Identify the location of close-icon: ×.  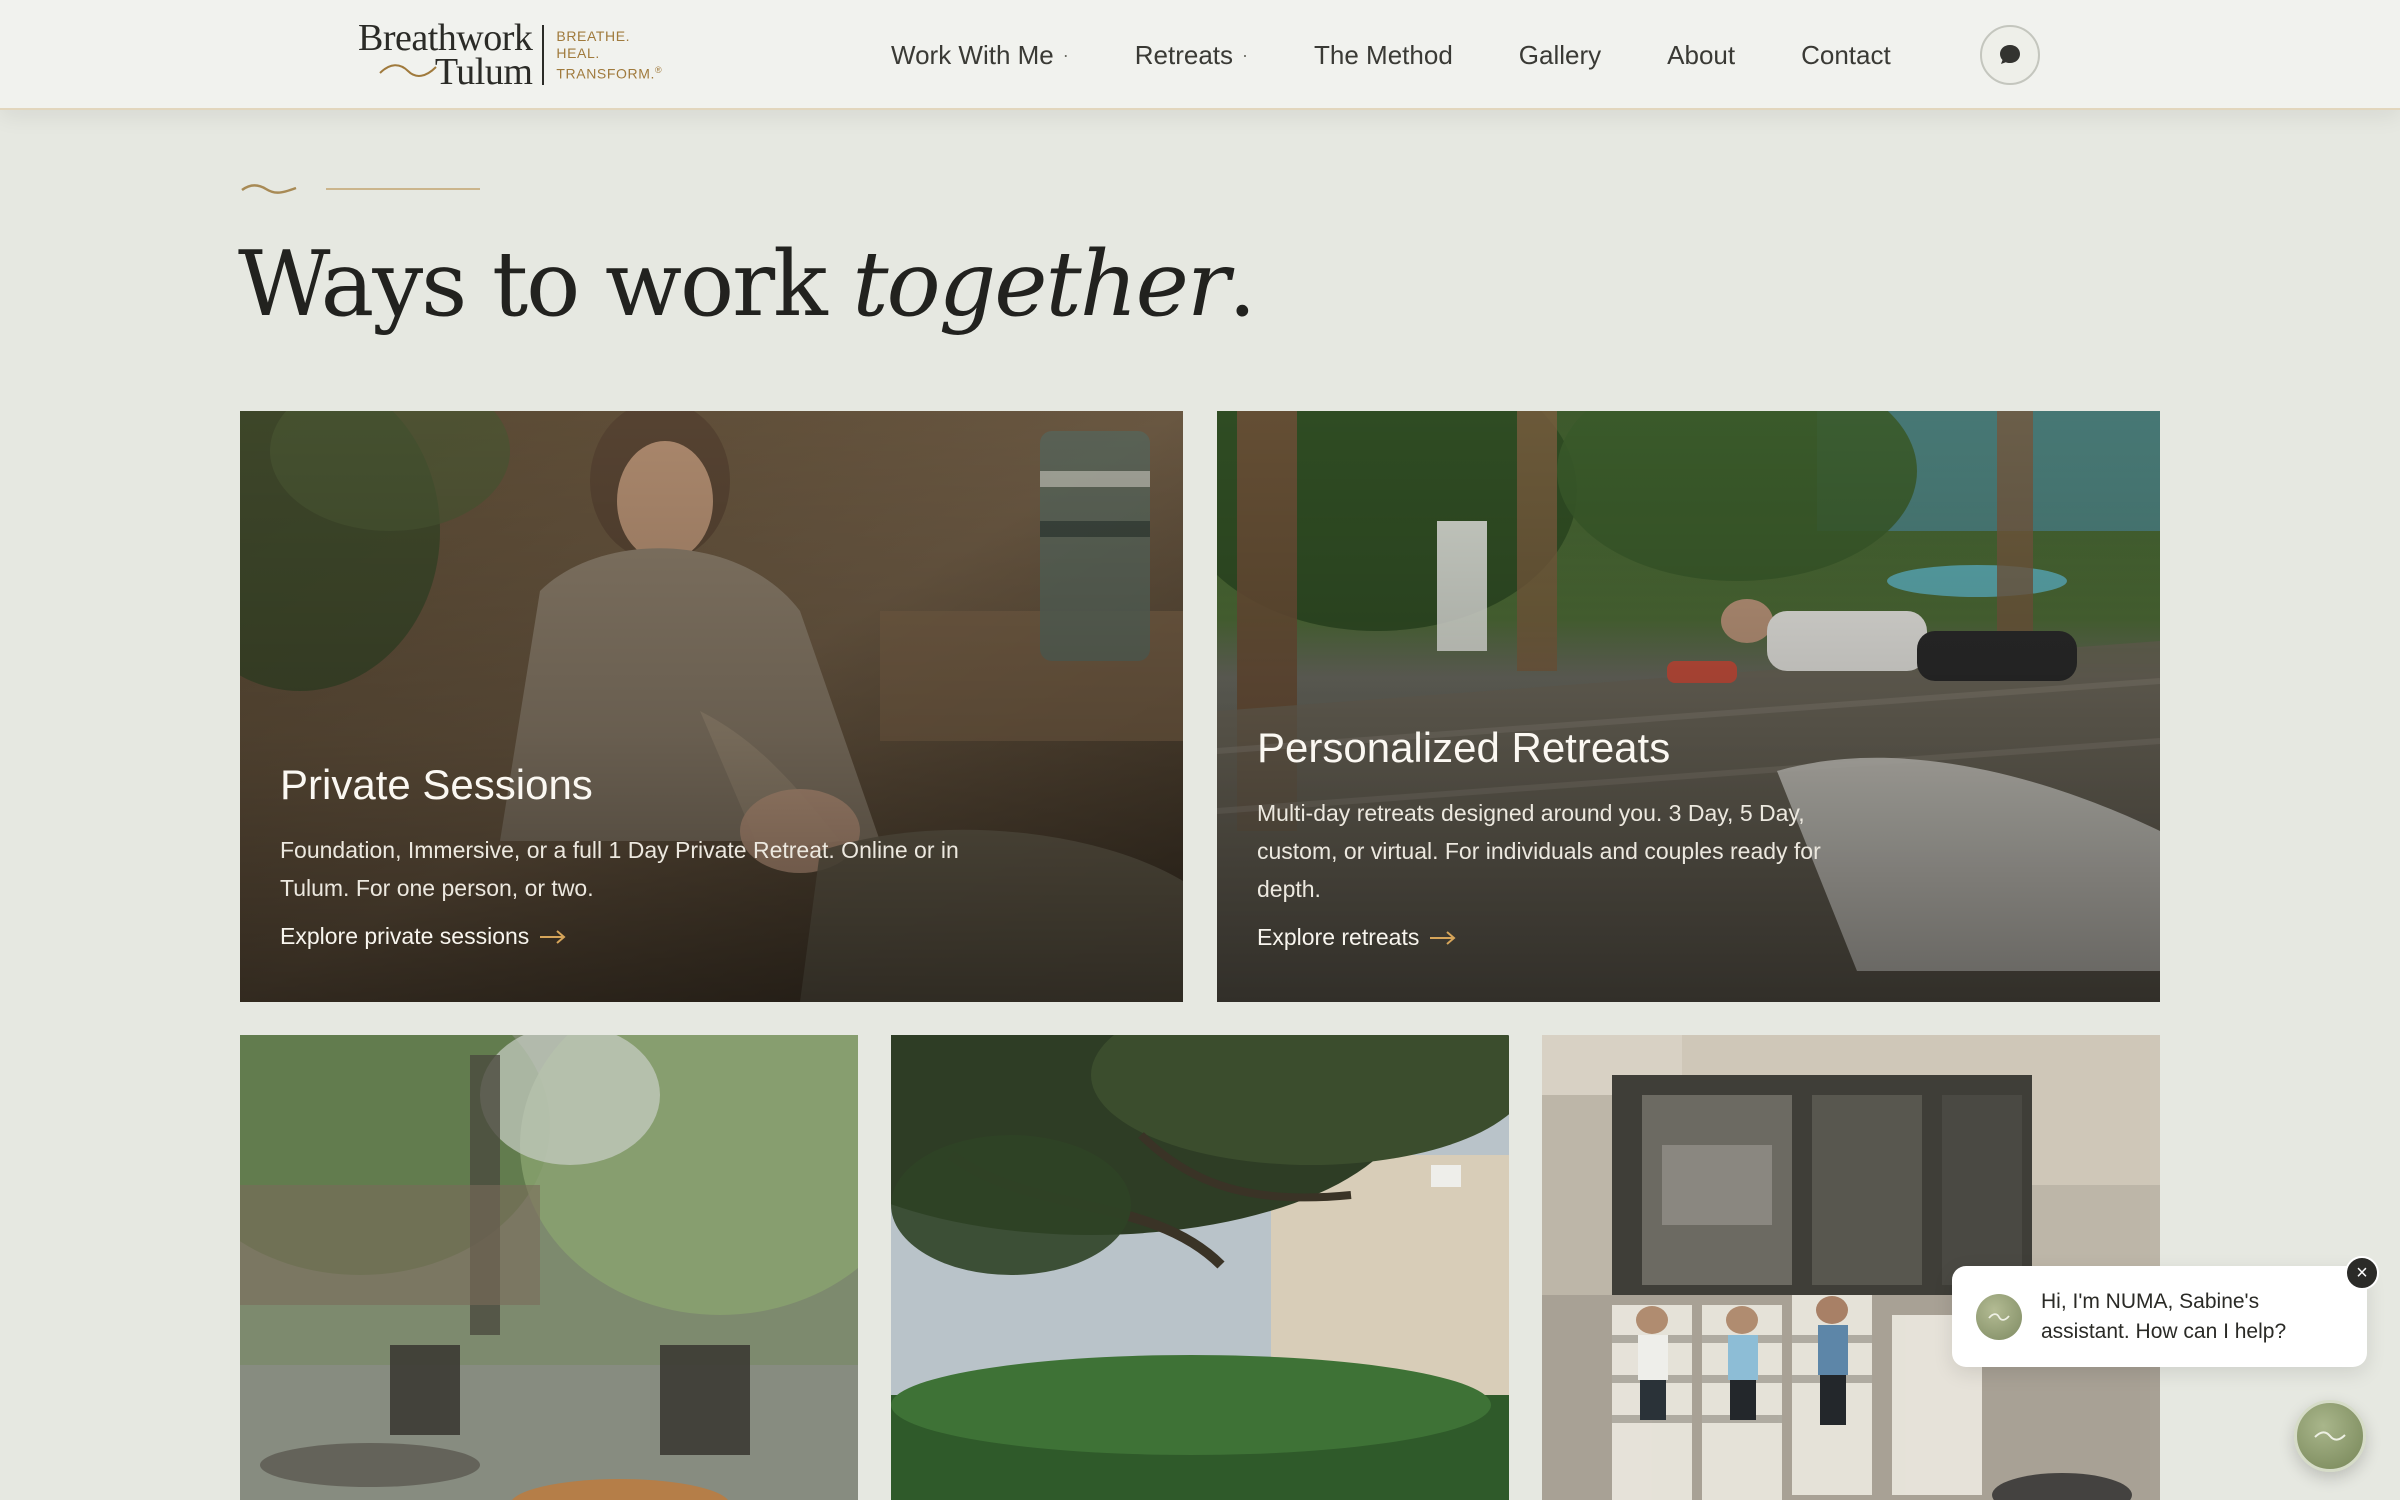
(2362, 1272).